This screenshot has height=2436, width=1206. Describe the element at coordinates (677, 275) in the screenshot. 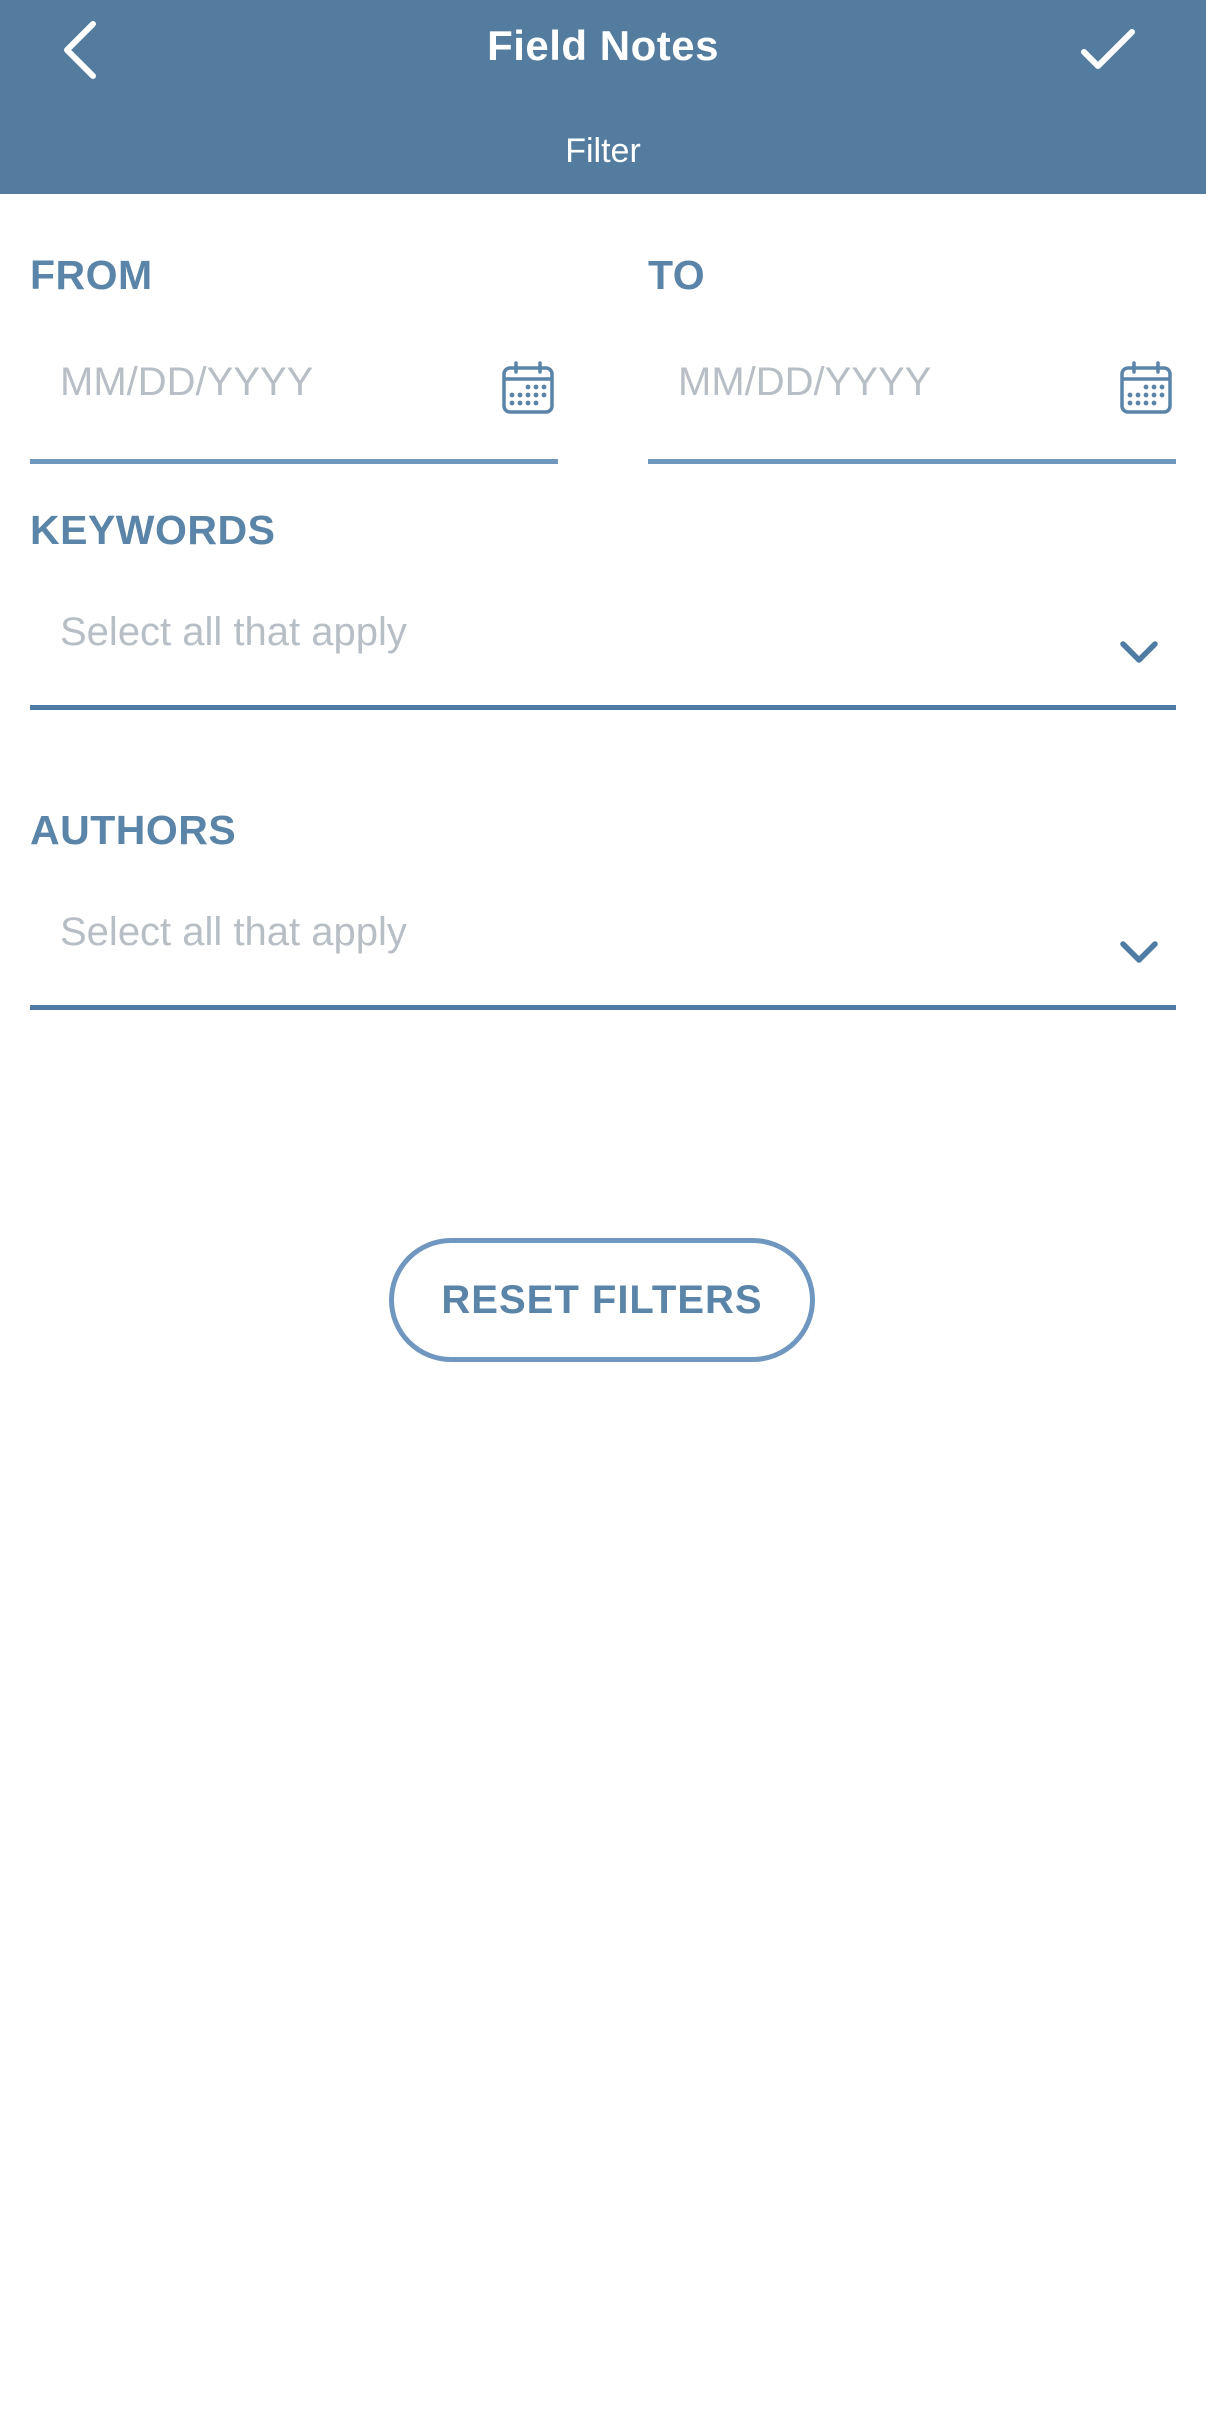

I see `to-label: TO` at that location.